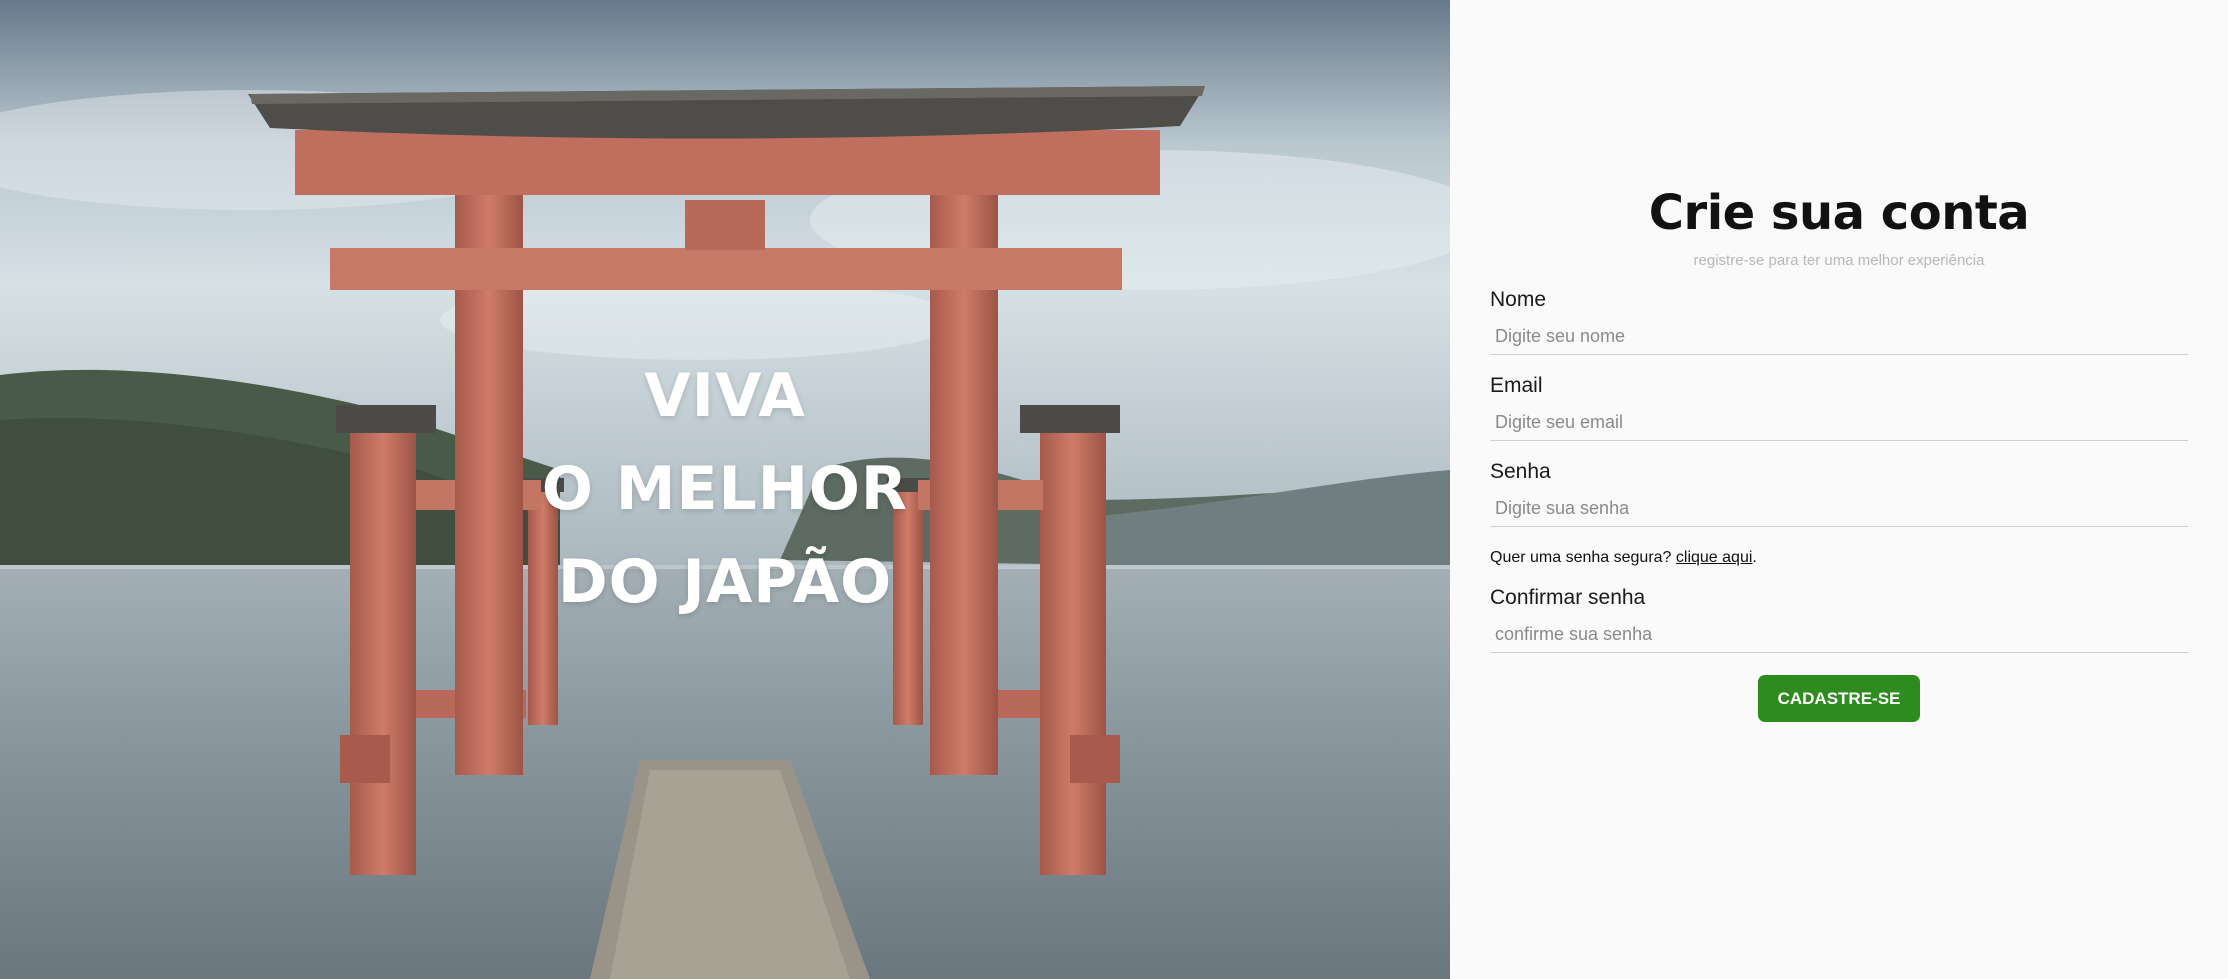  I want to click on name-input, so click(1839, 337).